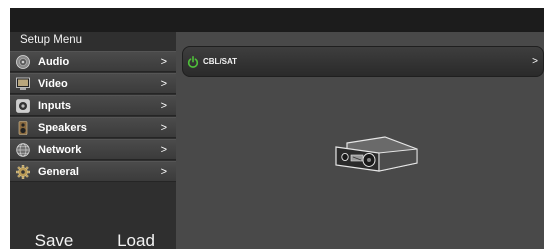 Image resolution: width=544 pixels, height=249 pixels. Describe the element at coordinates (93, 83) in the screenshot. I see `menu-item-video: Video >` at that location.